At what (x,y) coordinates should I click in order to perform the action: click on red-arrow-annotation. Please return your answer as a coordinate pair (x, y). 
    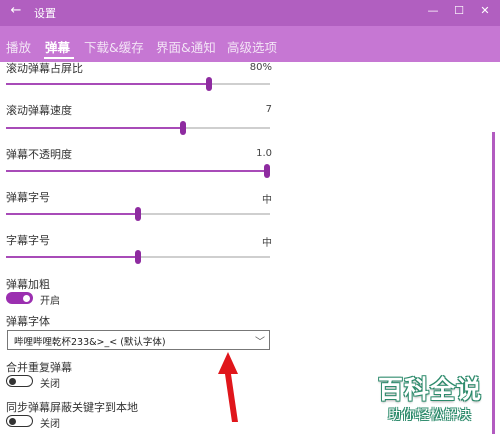
    Looking at the image, I should click on (228, 387).